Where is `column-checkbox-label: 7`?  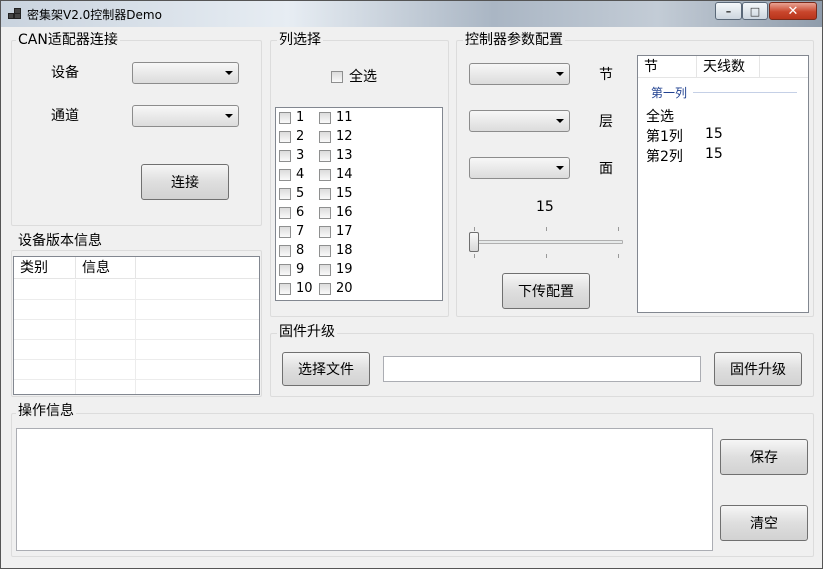 column-checkbox-label: 7 is located at coordinates (300, 231).